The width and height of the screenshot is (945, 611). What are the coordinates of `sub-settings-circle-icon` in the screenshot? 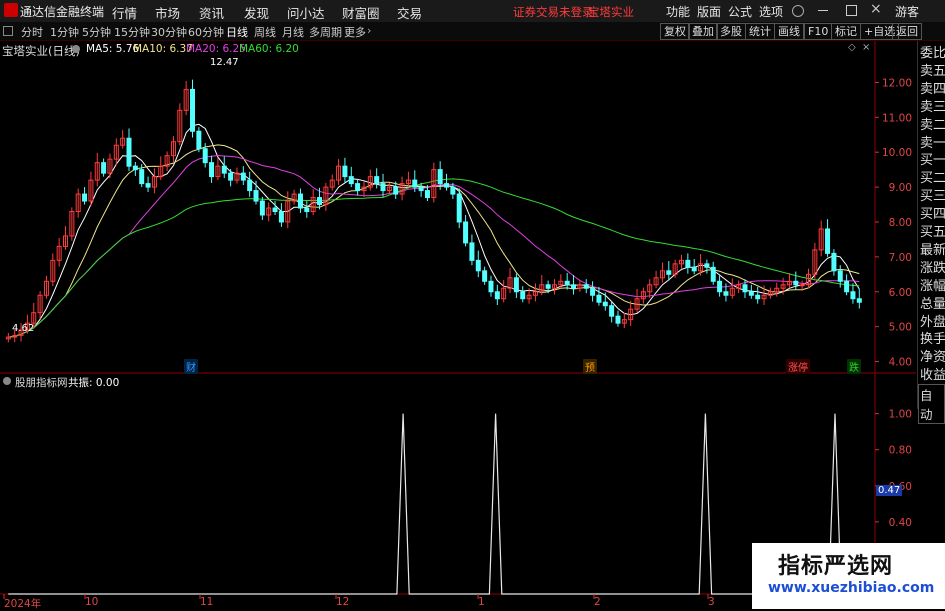 It's located at (7, 381).